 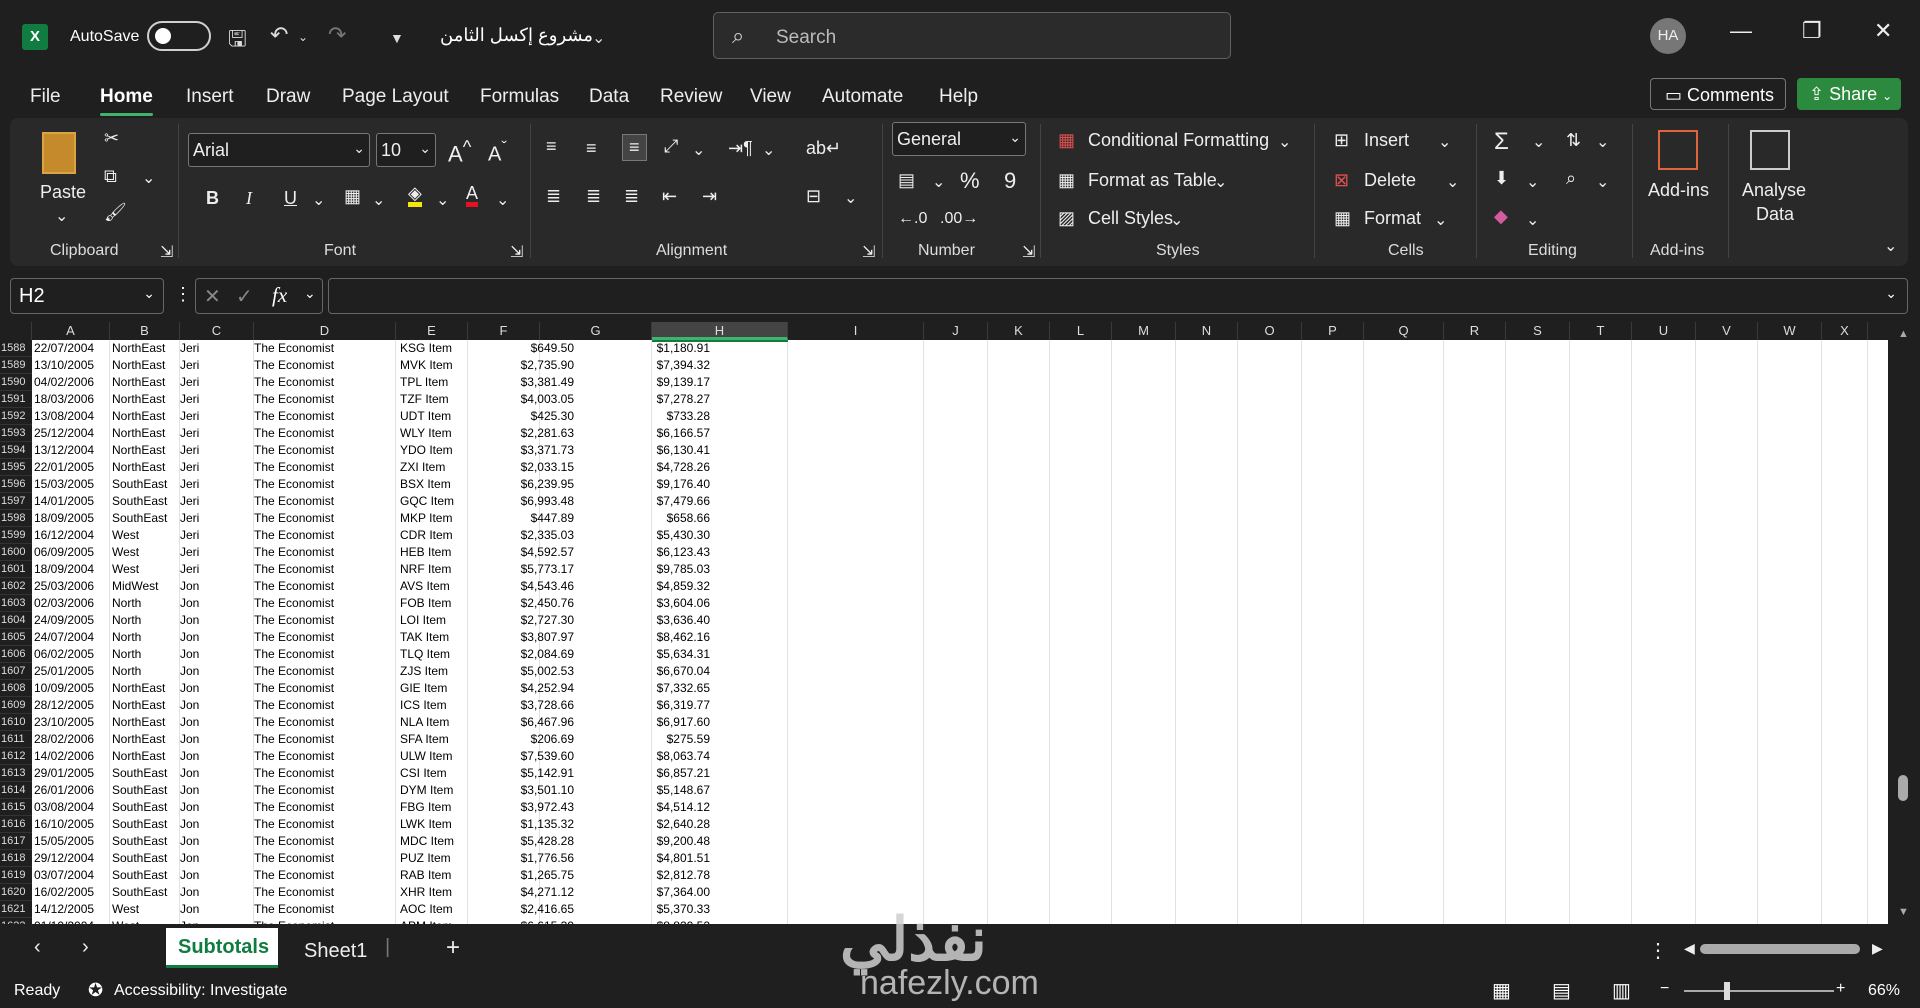 I want to click on cell-b: SouthEast, so click(x=146, y=484).